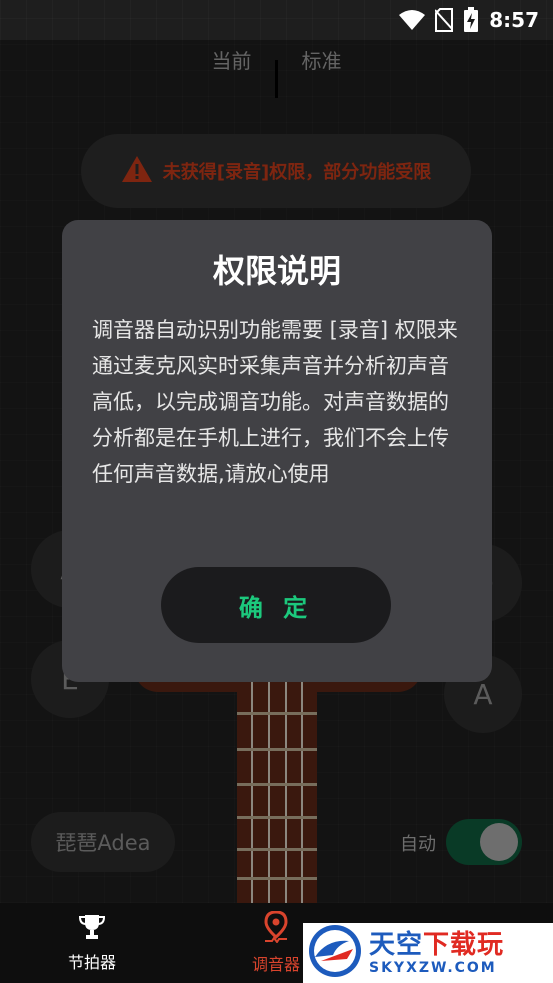  Describe the element at coordinates (92, 929) in the screenshot. I see `trophy-icon` at that location.